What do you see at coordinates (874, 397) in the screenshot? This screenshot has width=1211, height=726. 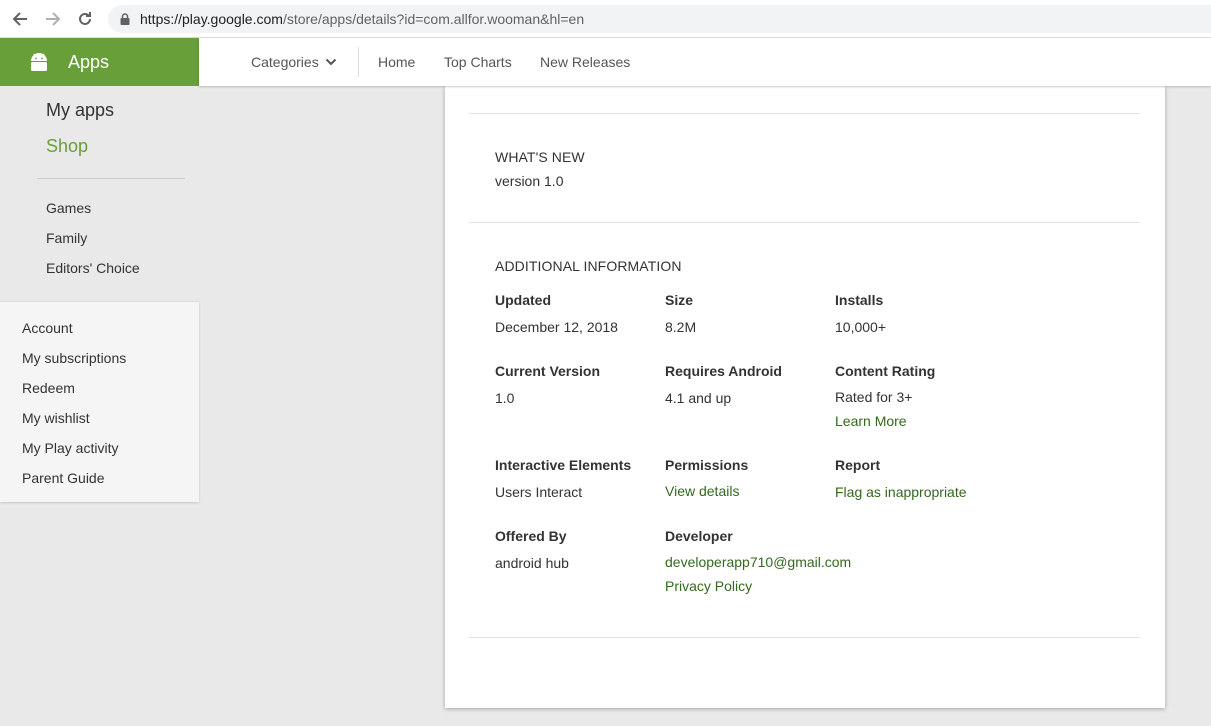 I see `content-rating-value: Rated for 3+` at bounding box center [874, 397].